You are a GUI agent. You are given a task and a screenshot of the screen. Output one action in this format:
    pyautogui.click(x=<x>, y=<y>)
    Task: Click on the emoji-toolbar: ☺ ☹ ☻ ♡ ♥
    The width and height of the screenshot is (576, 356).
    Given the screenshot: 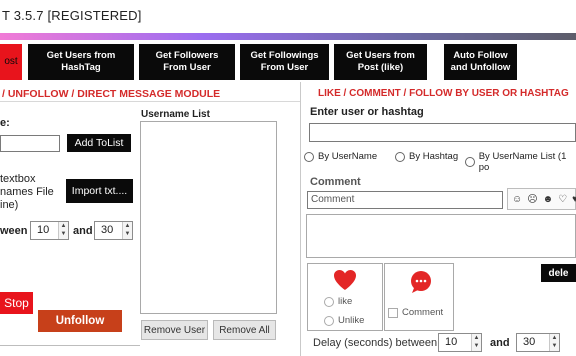 What is the action you would take?
    pyautogui.click(x=541, y=199)
    